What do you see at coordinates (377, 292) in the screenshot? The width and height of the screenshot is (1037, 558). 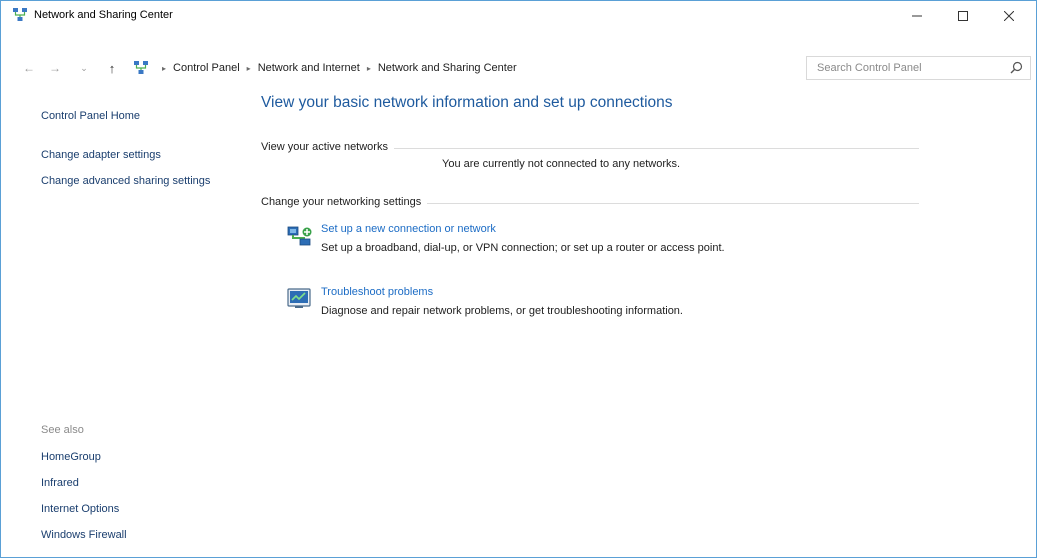 I see `troubleshoot-link: Troubleshoot problems` at bounding box center [377, 292].